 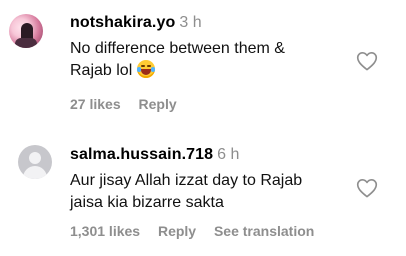 What do you see at coordinates (228, 154) in the screenshot?
I see `timestamp: 6 h` at bounding box center [228, 154].